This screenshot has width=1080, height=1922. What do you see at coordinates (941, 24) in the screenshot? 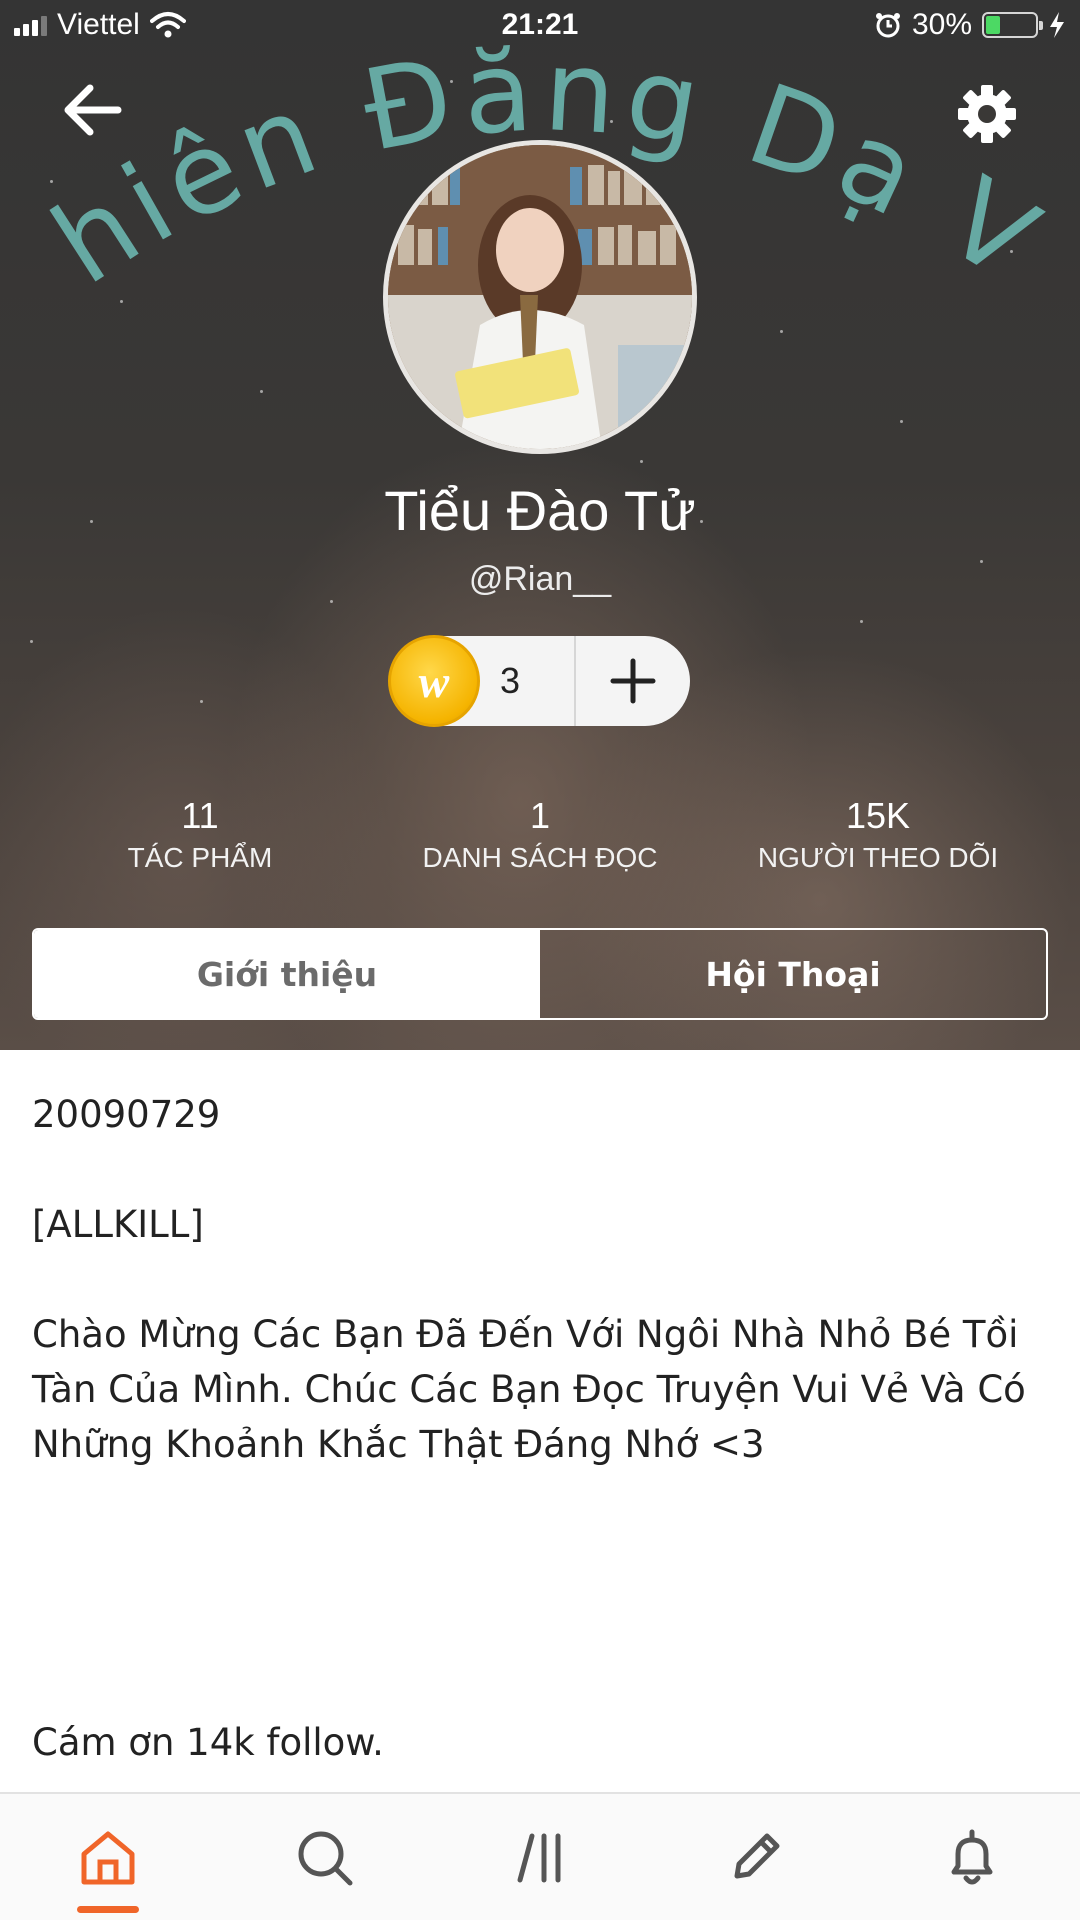
I see `battery-percent: 30%` at bounding box center [941, 24].